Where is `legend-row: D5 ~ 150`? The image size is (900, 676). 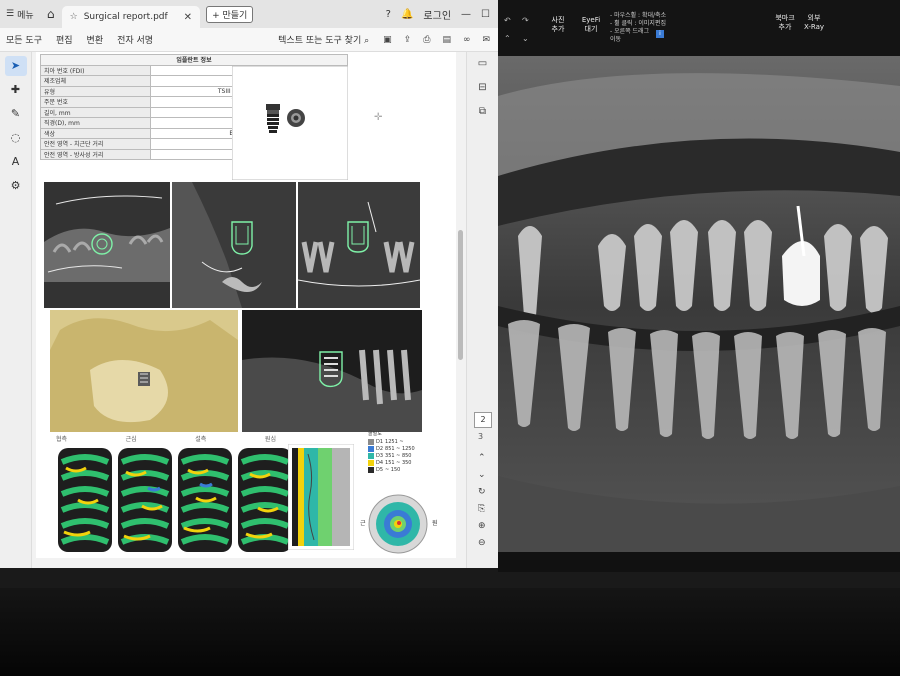 legend-row: D5 ~ 150 is located at coordinates (398, 470).